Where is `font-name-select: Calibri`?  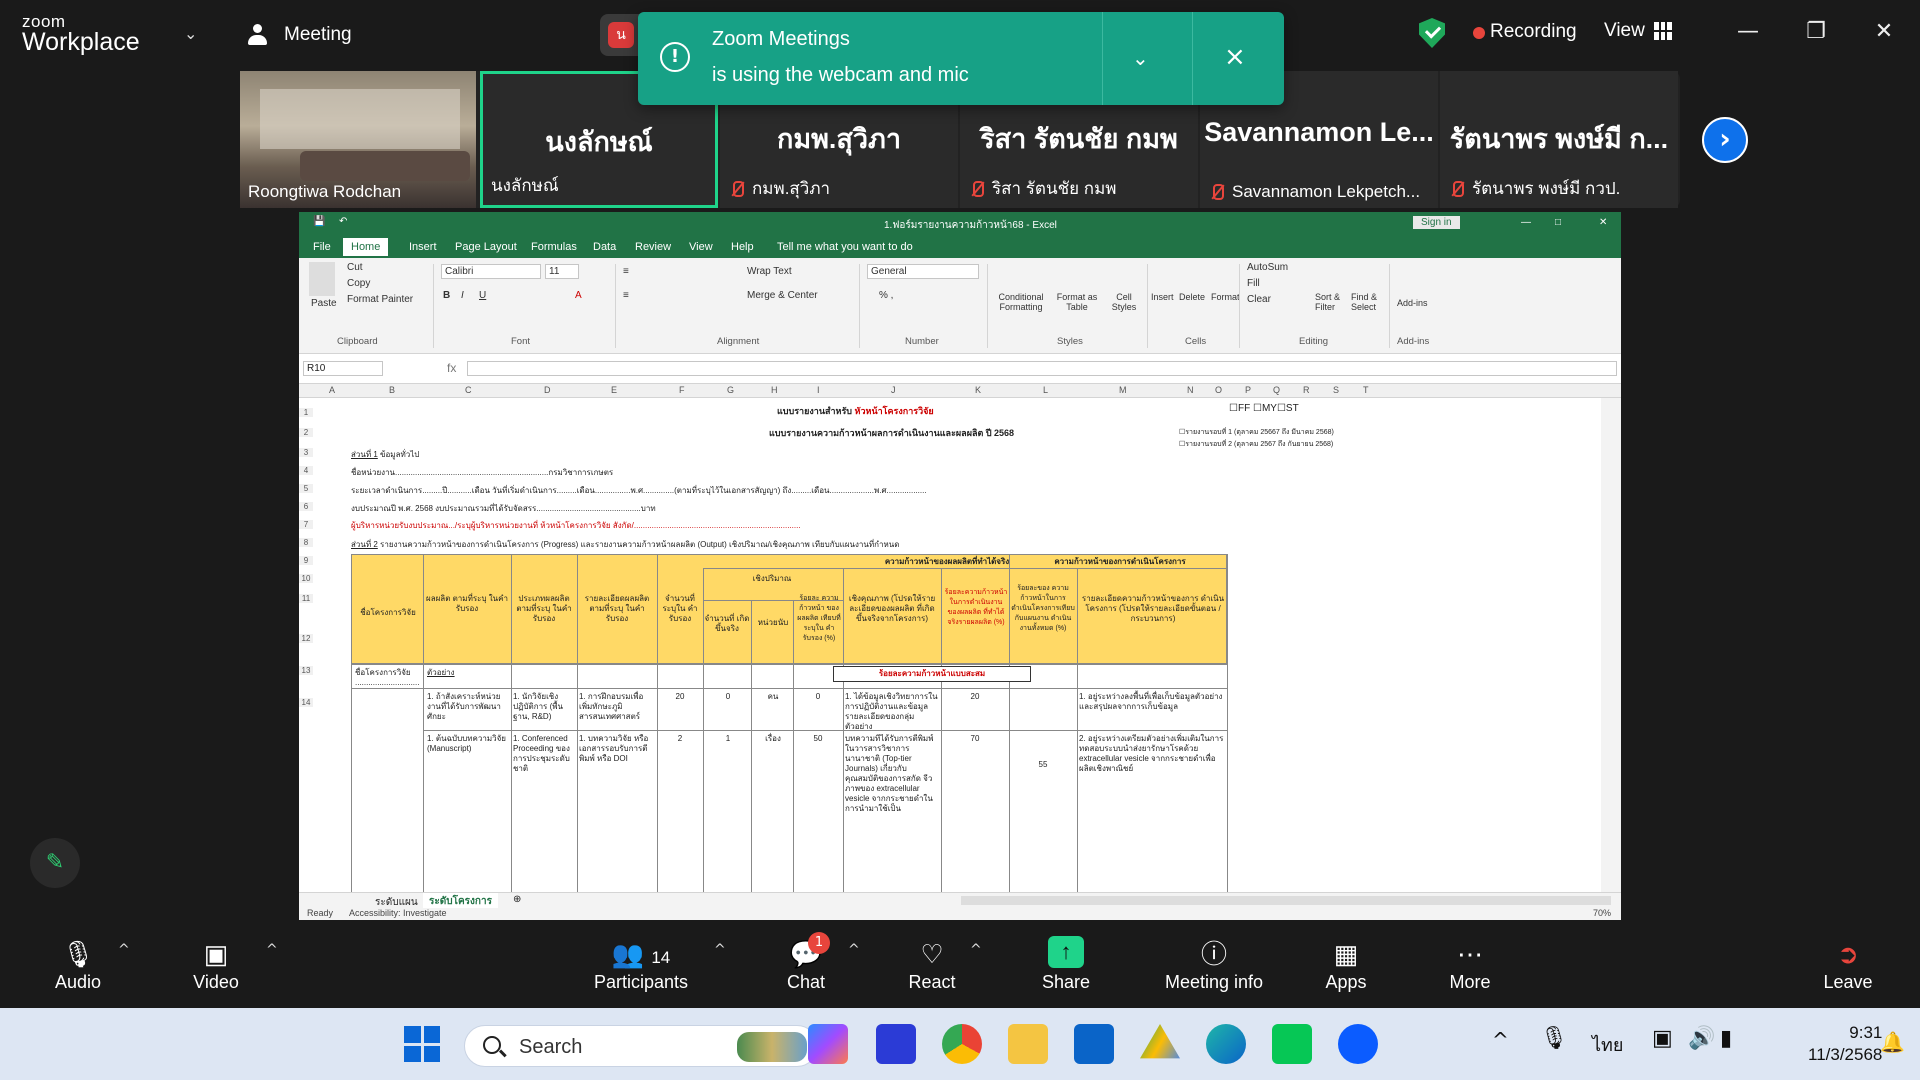 font-name-select: Calibri is located at coordinates (491, 271).